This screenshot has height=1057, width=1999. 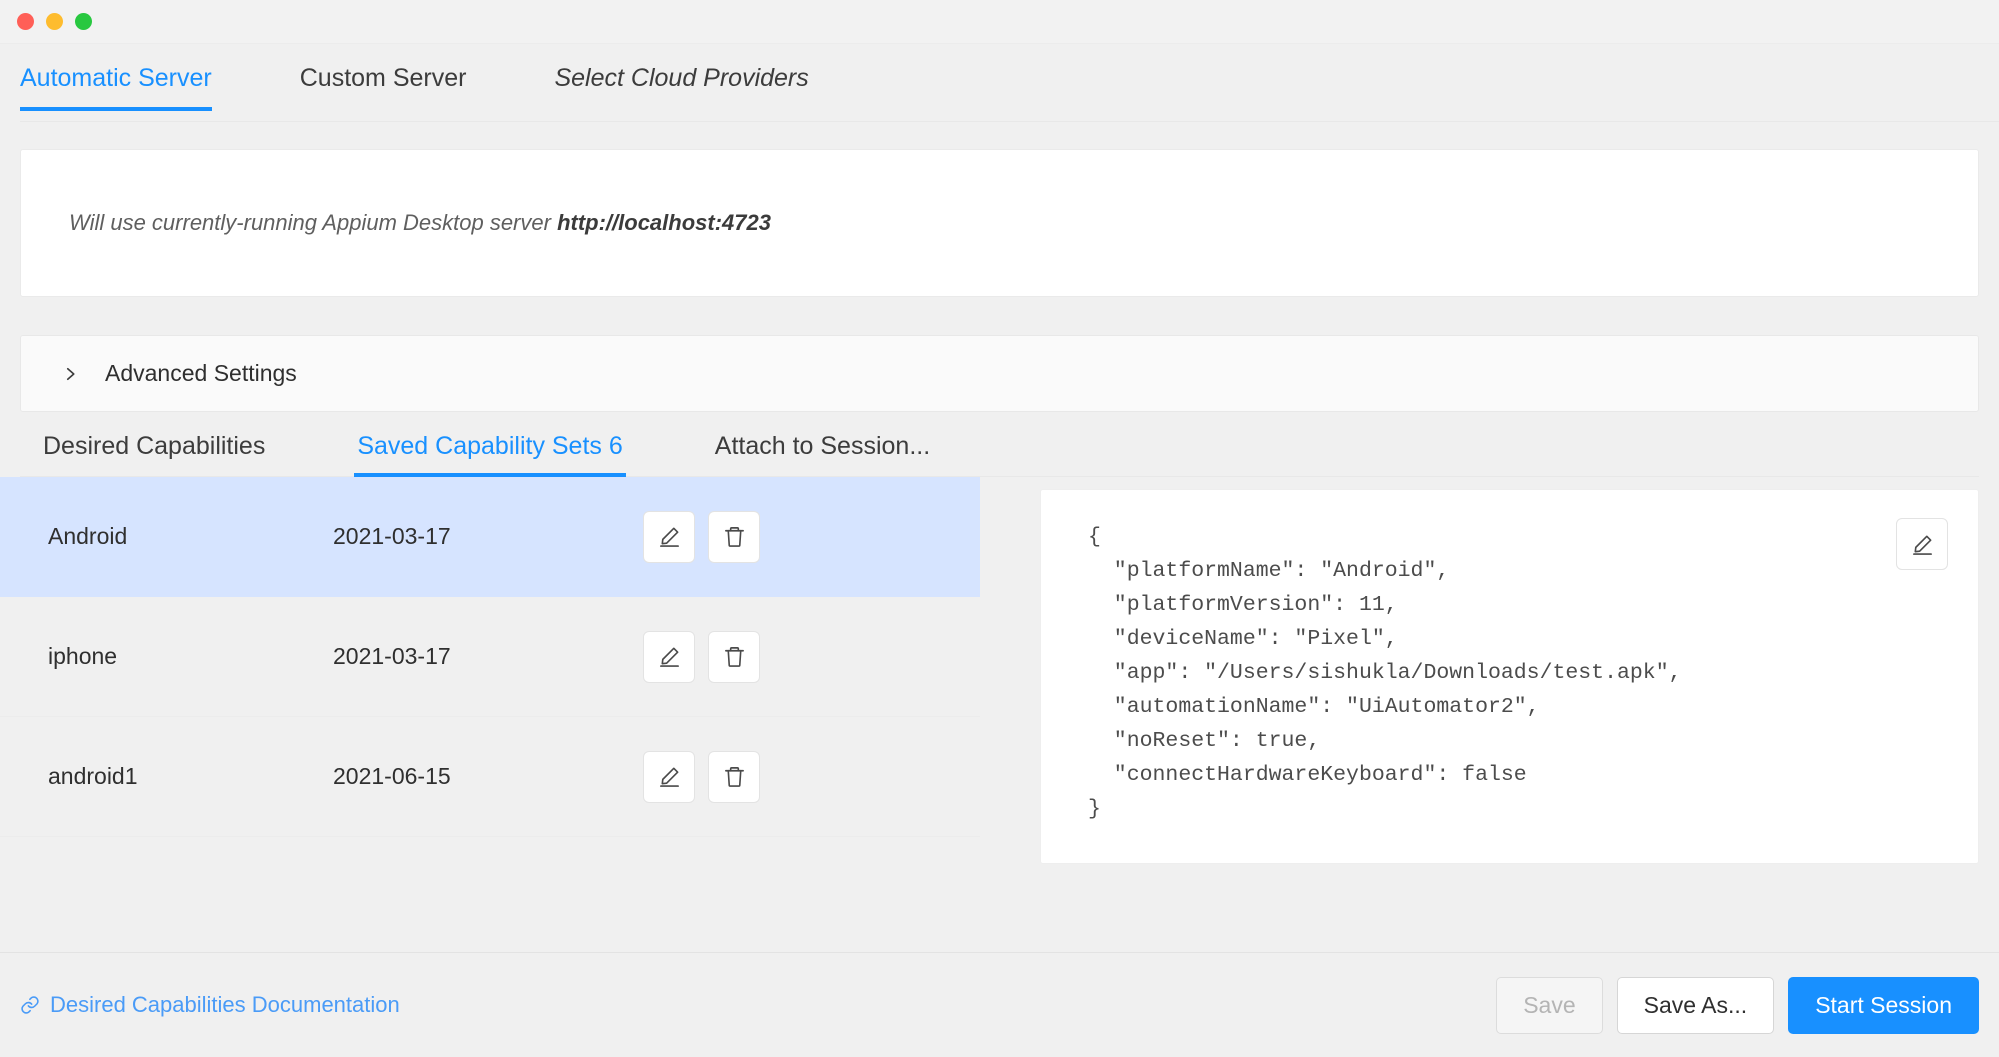 What do you see at coordinates (30, 1005) in the screenshot?
I see `link-icon` at bounding box center [30, 1005].